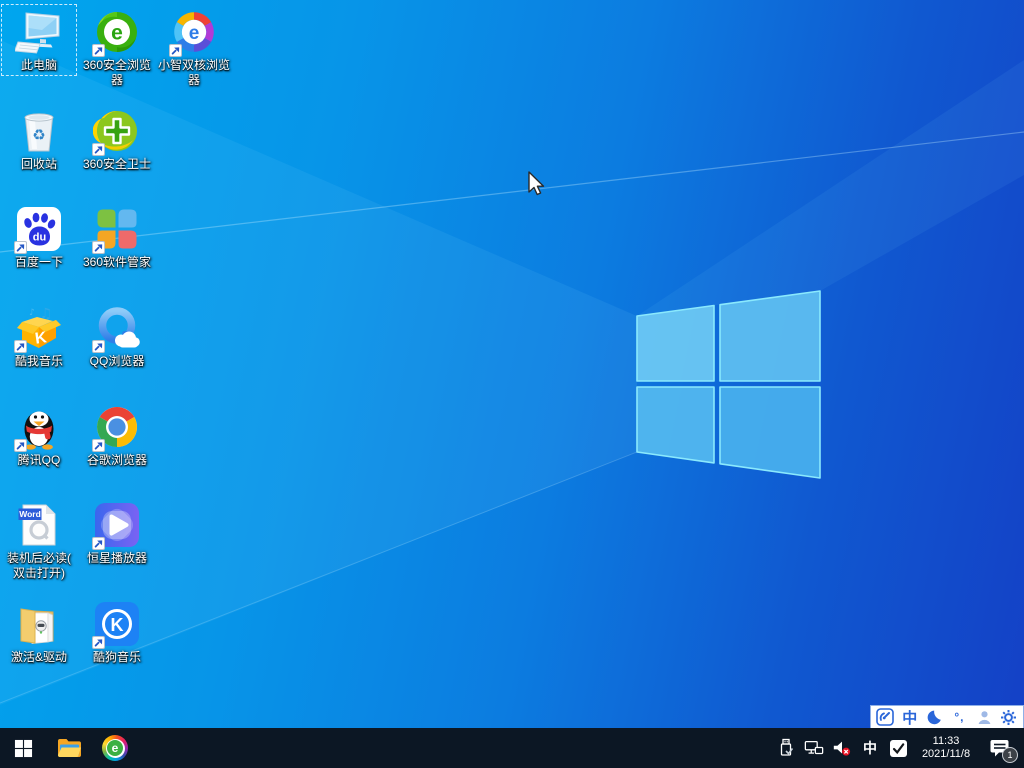 The image size is (1024, 768). I want to click on desktop-icon-360-software-manager: 360软件管家, so click(117, 237).